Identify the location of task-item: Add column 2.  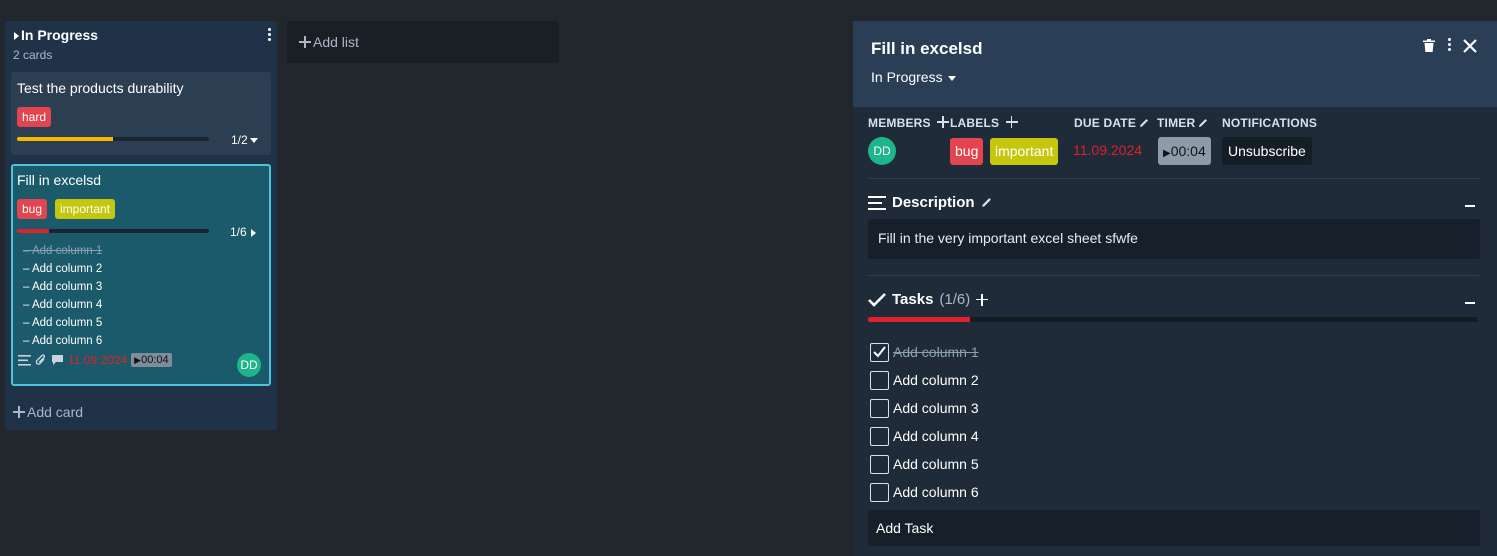
(924, 380).